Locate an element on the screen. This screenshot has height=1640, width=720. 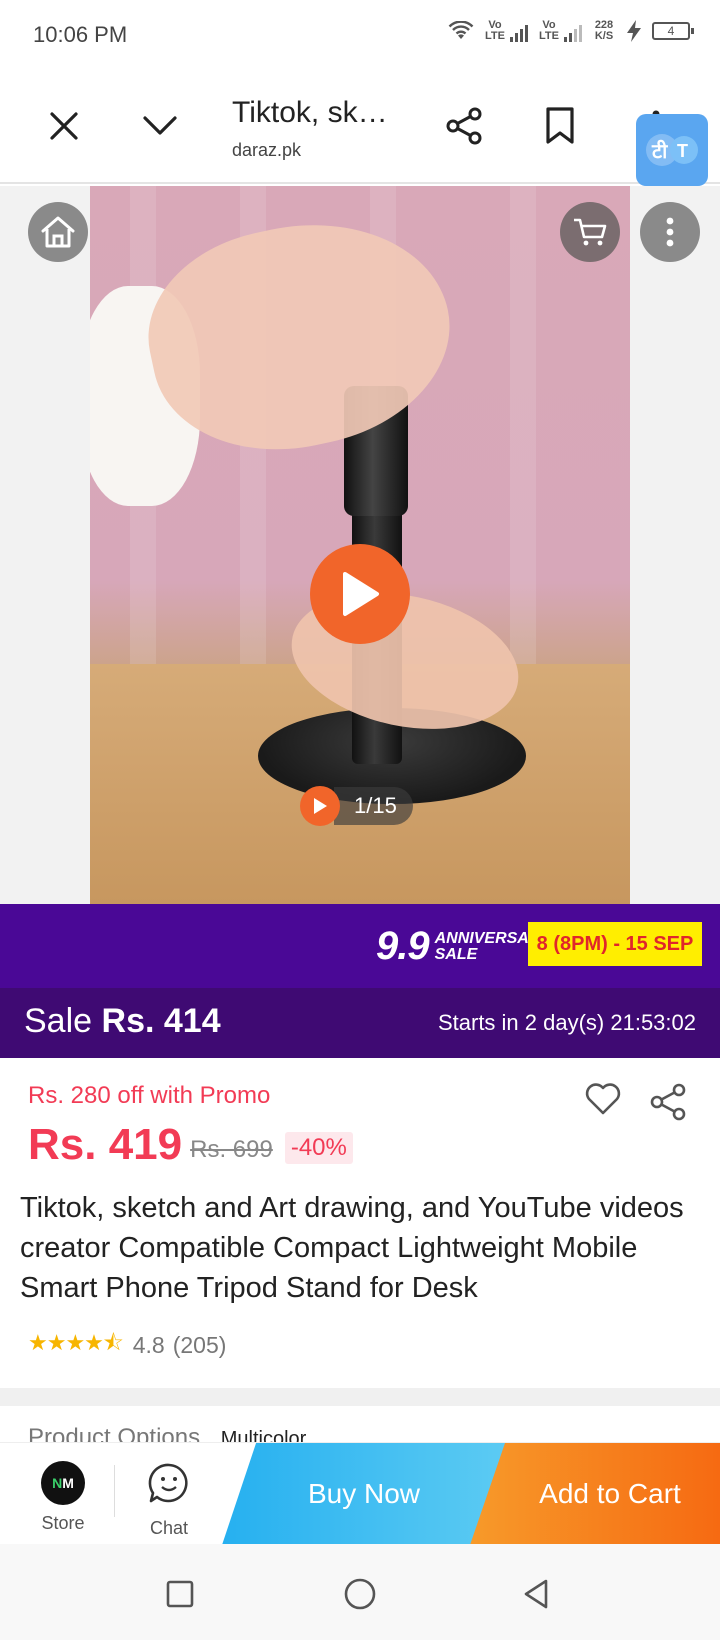
store-logo: NM is located at coordinates (63, 1483).